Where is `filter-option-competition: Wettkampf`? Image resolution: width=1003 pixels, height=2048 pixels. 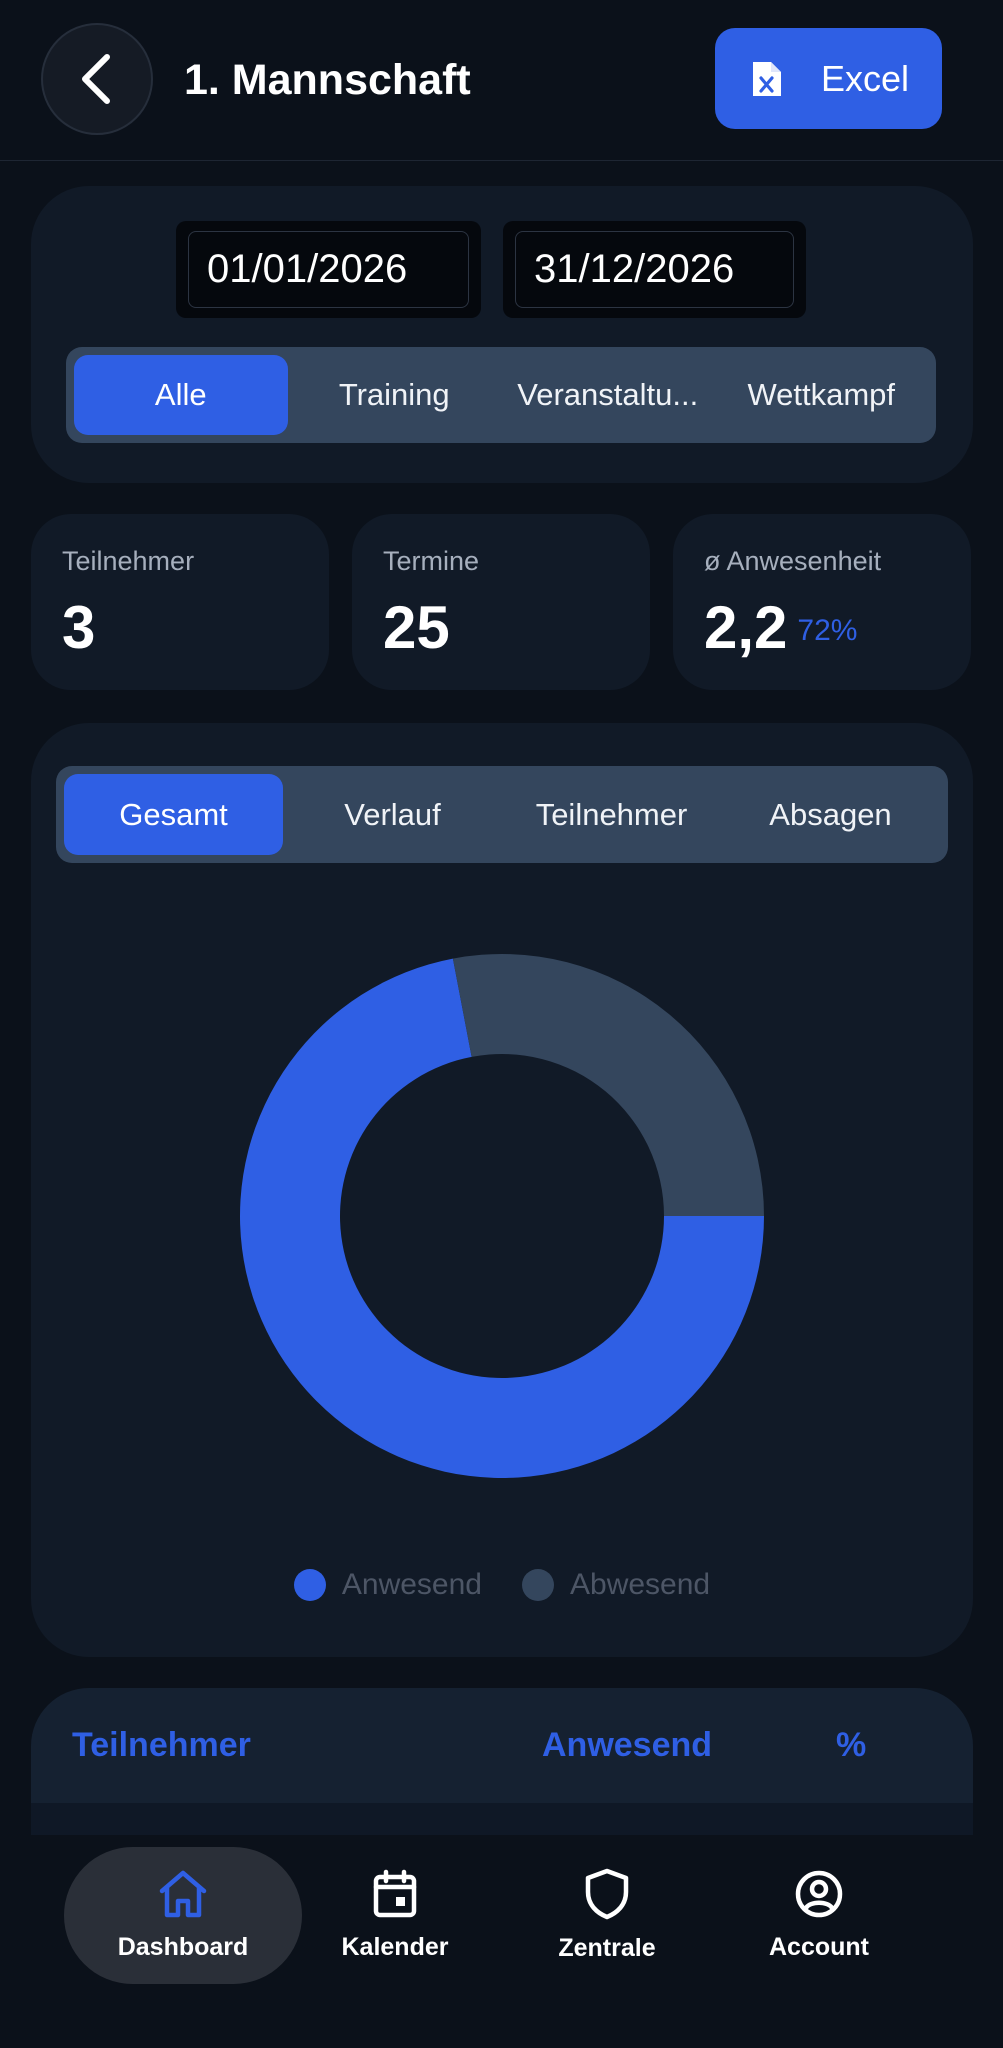
filter-option-competition: Wettkampf is located at coordinates (822, 395).